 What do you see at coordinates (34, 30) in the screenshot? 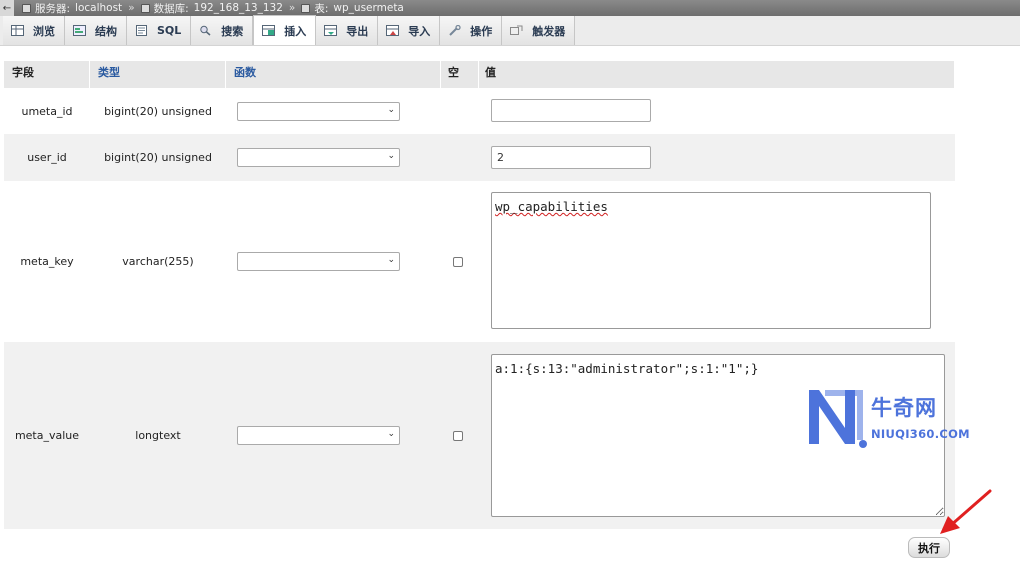
I see `tab-browse: 浏览` at bounding box center [34, 30].